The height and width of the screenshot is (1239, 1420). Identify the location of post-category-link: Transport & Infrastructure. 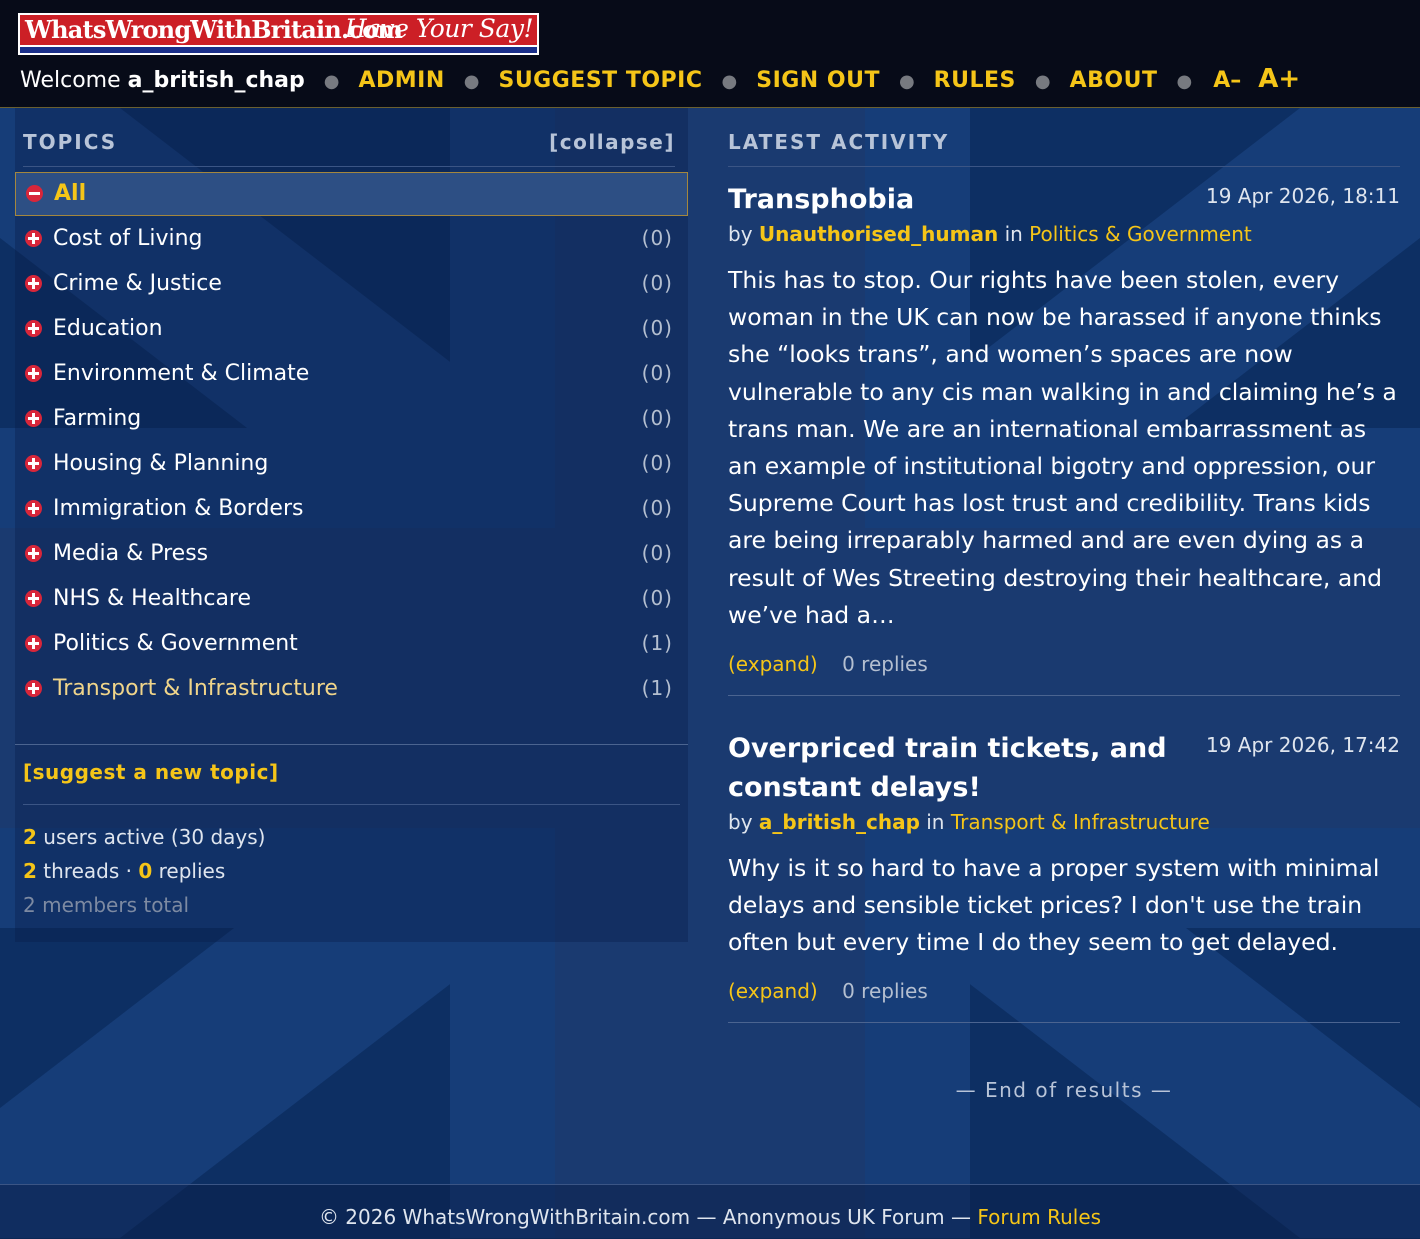
(1080, 822).